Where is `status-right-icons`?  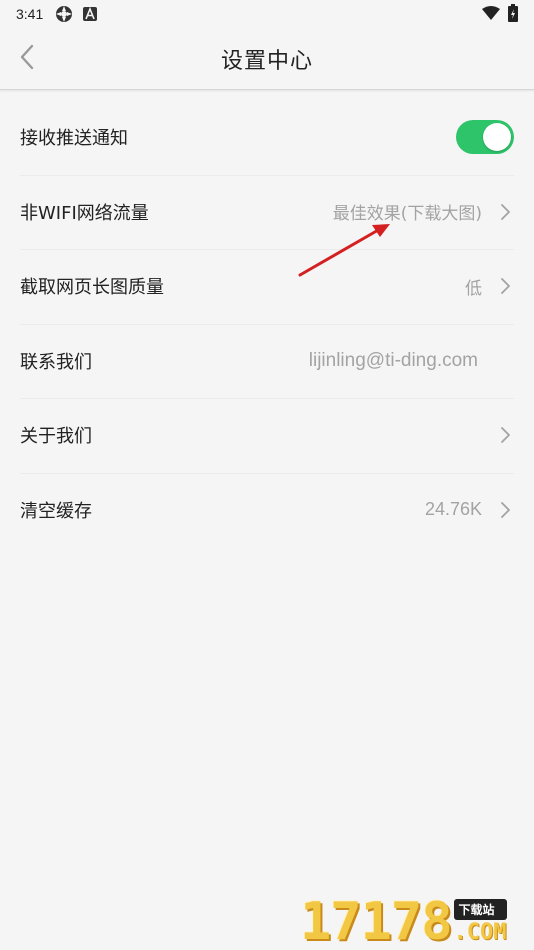
status-right-icons is located at coordinates (500, 14).